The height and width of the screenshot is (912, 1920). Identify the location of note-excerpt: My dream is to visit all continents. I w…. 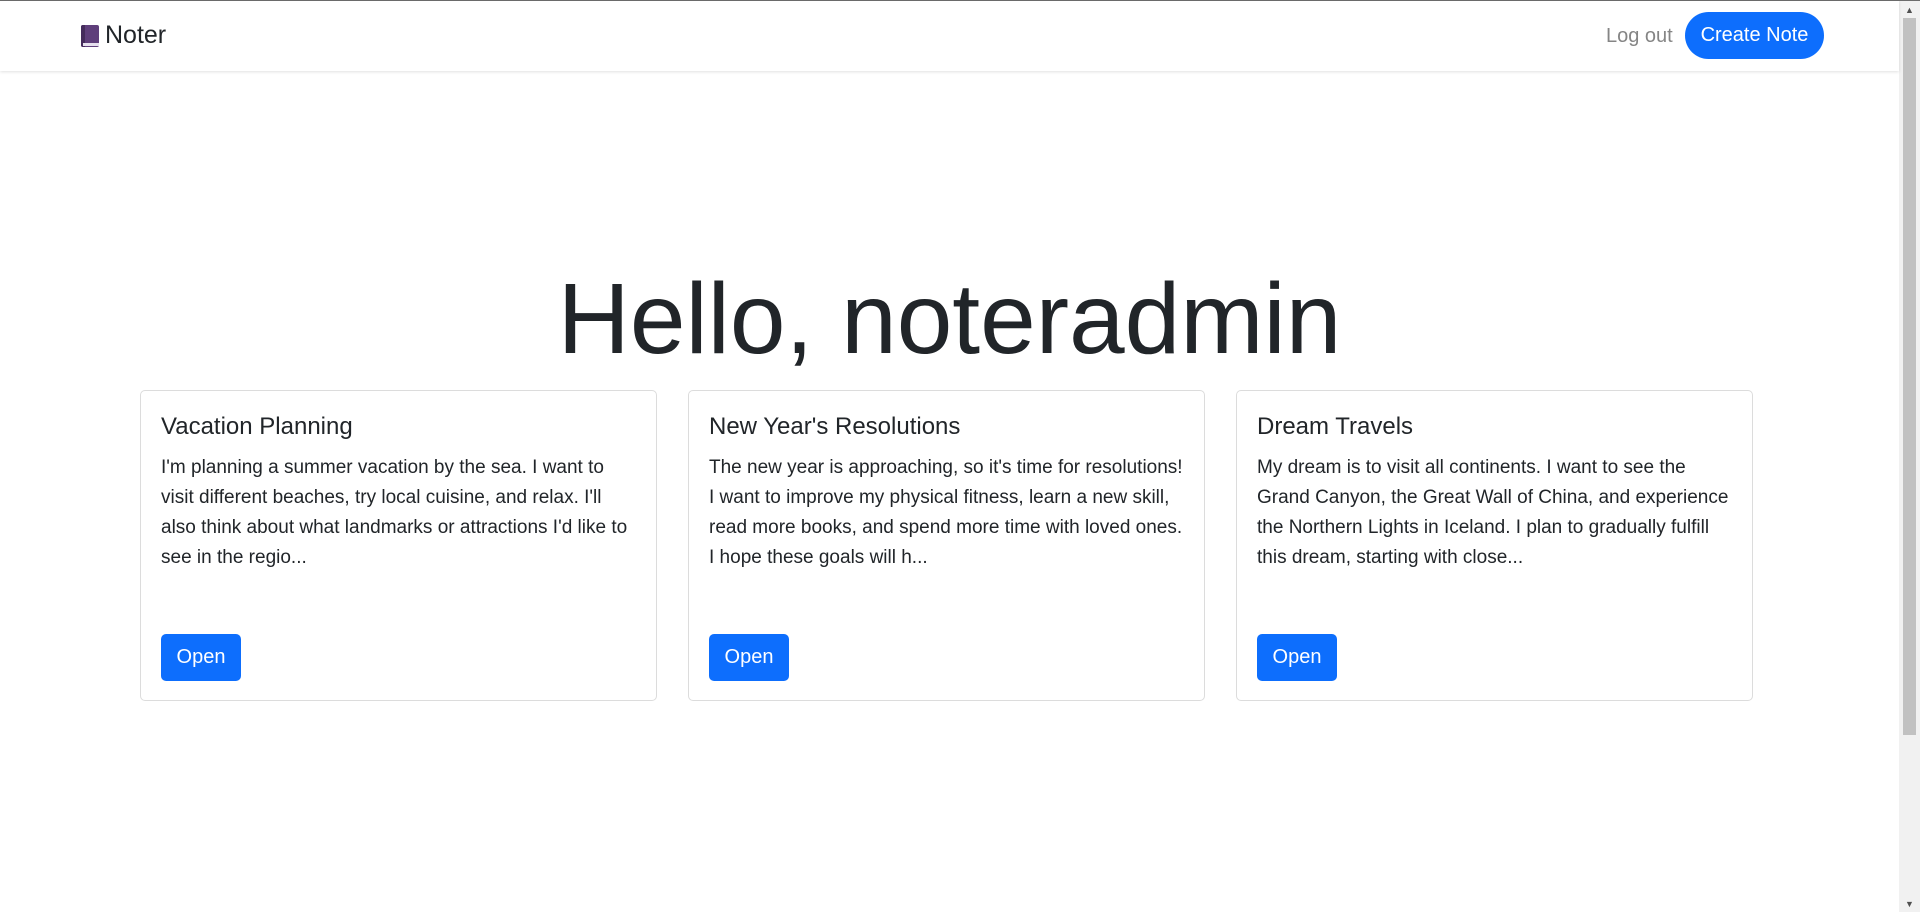
(1493, 512).